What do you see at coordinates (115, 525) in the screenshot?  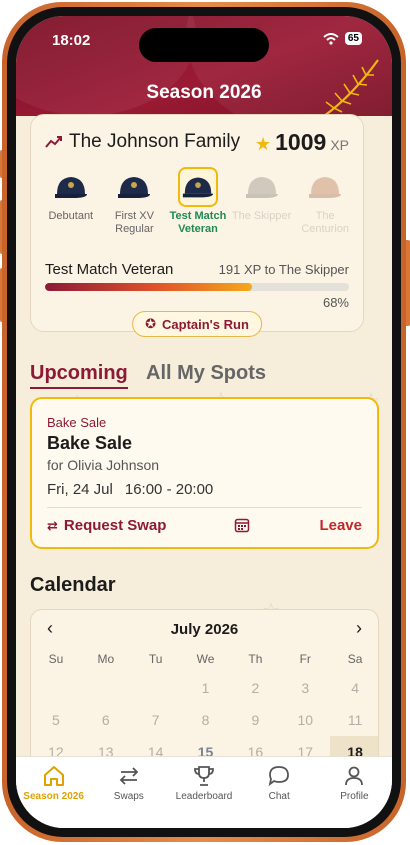 I see `request-swap-label: Request Swap` at bounding box center [115, 525].